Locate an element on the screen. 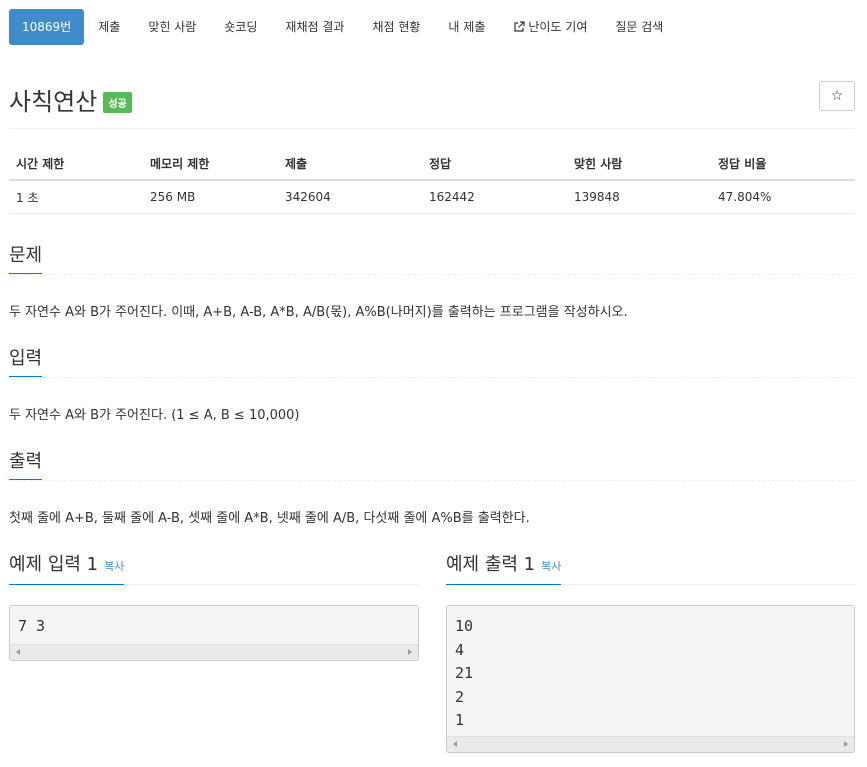  accuracy-value: 47.804% is located at coordinates (783, 197).